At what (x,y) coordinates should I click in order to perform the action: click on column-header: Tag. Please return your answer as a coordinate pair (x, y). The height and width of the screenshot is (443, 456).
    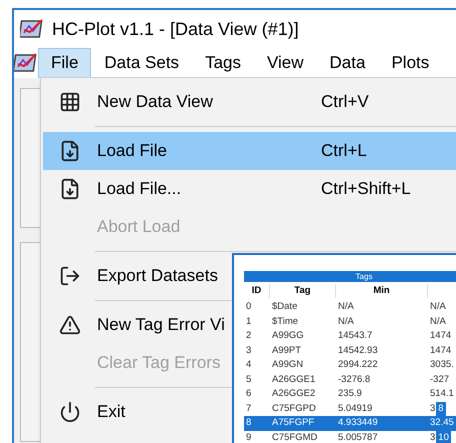
    Looking at the image, I should click on (302, 290).